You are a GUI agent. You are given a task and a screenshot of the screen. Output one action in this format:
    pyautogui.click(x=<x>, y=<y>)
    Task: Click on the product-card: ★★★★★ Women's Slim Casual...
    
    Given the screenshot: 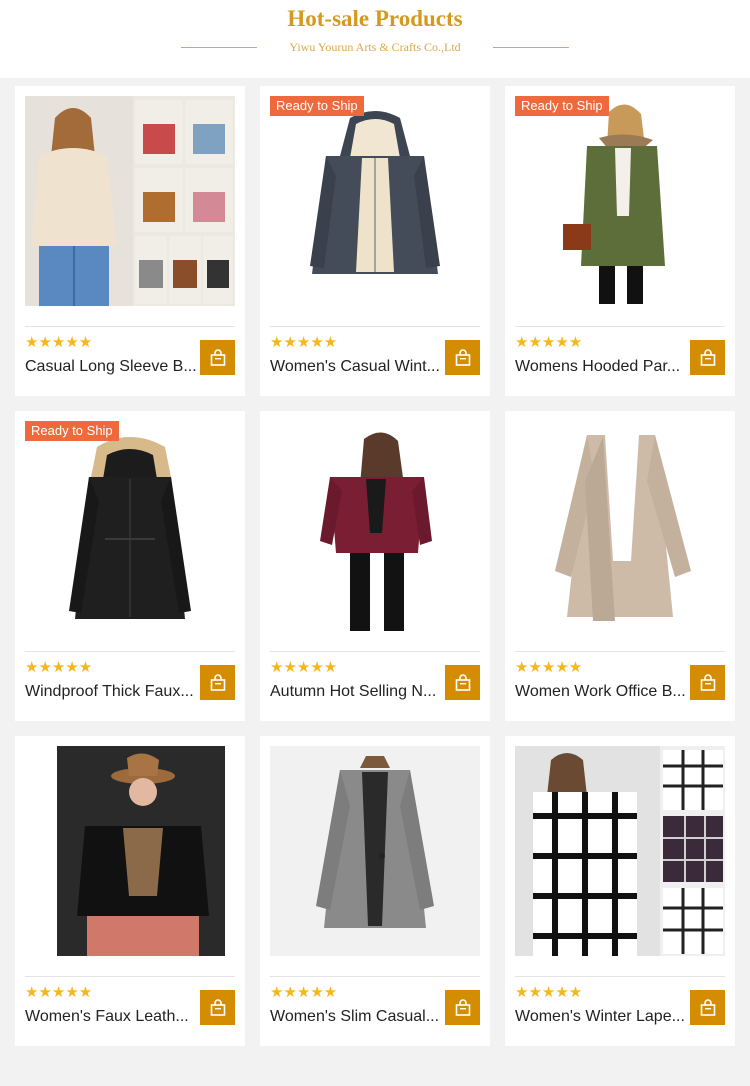 What is the action you would take?
    pyautogui.click(x=375, y=891)
    